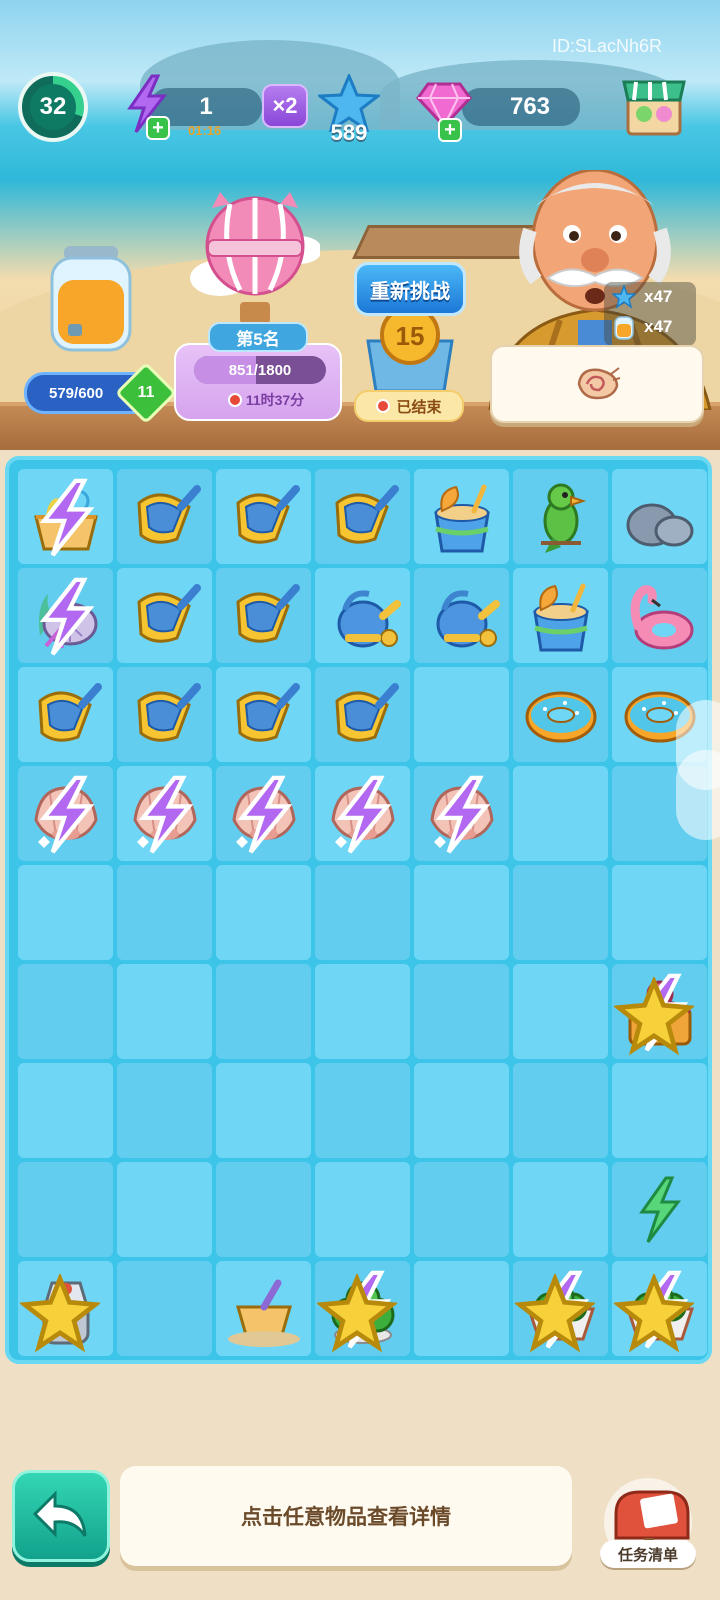  I want to click on juice-level-value: 11, so click(146, 392).